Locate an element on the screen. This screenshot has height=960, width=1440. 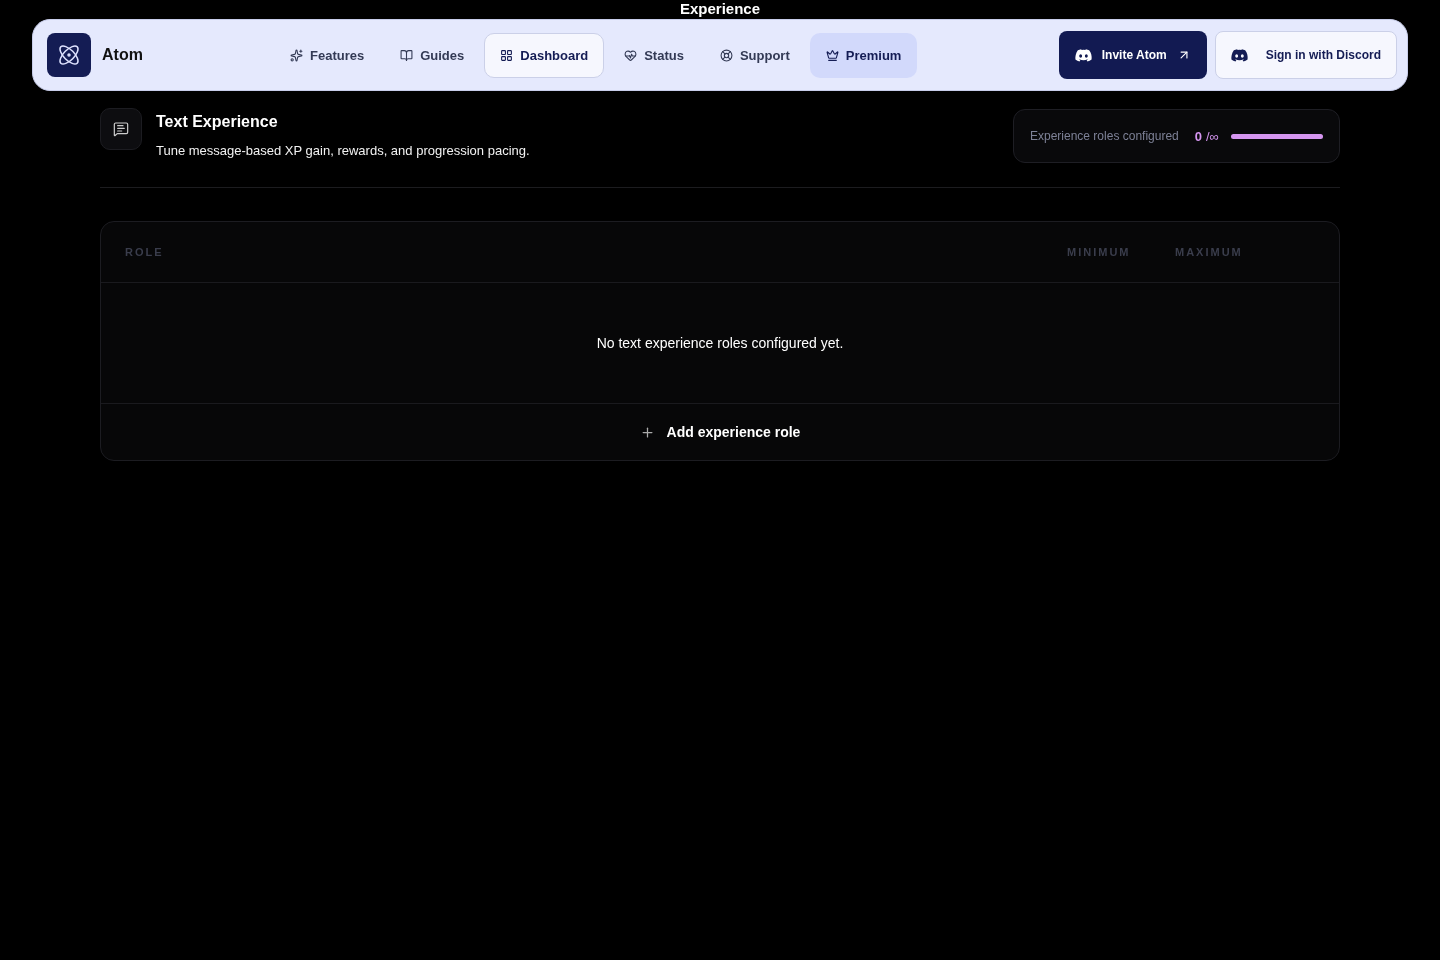
sparkles-icon is located at coordinates (296, 55).